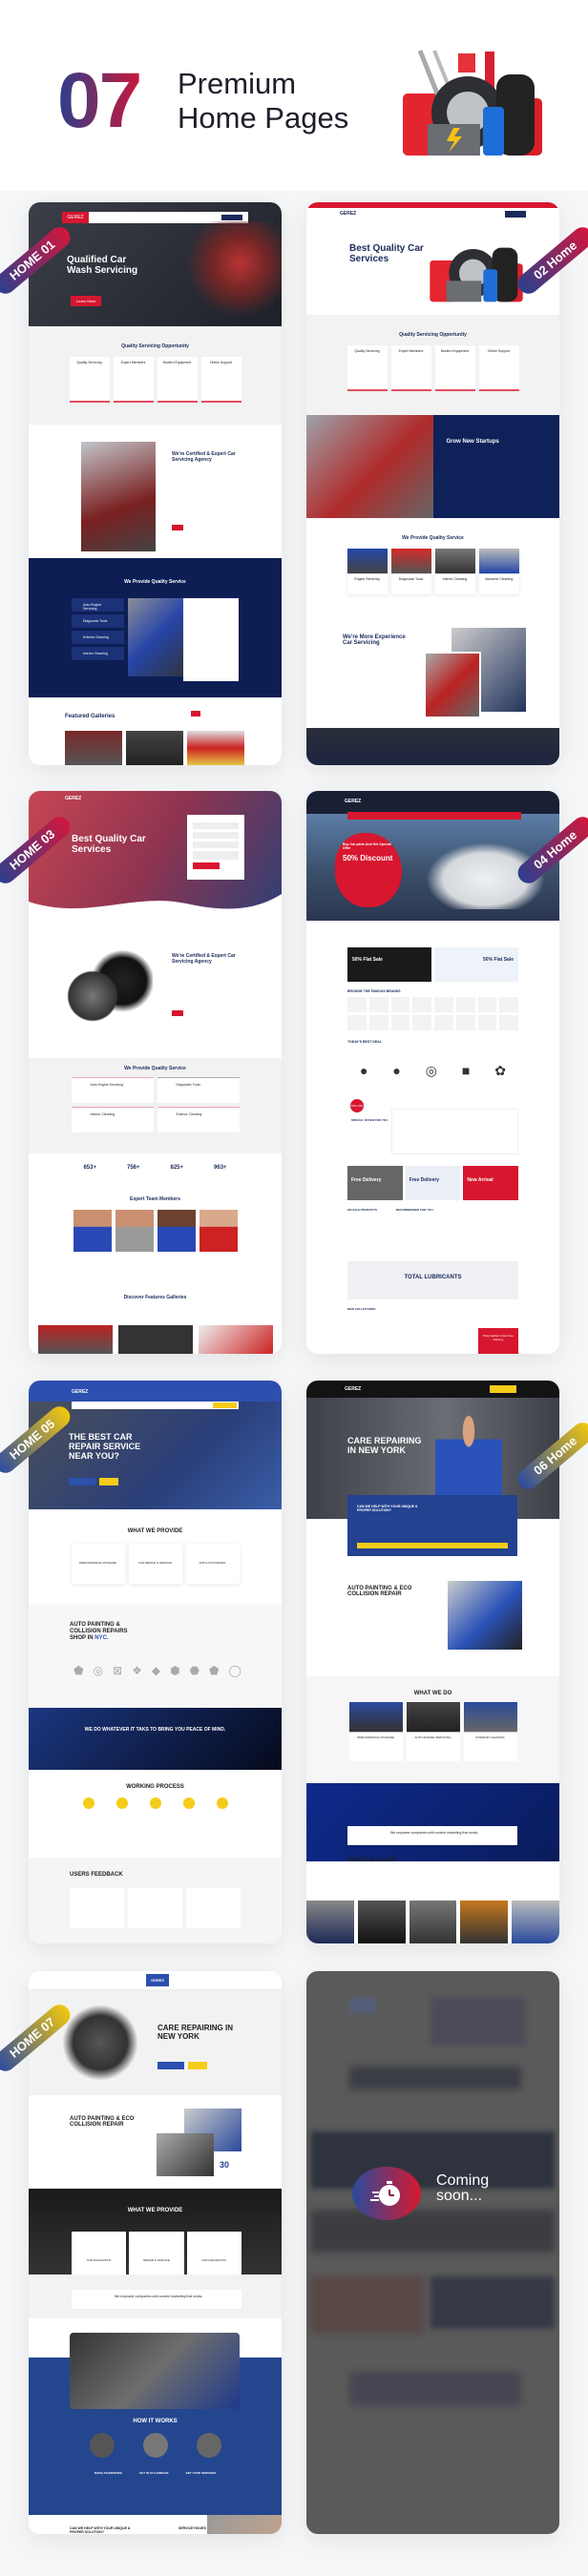 This screenshot has height=2576, width=588. Describe the element at coordinates (455, 1131) in the screenshot. I see `offer-products` at that location.